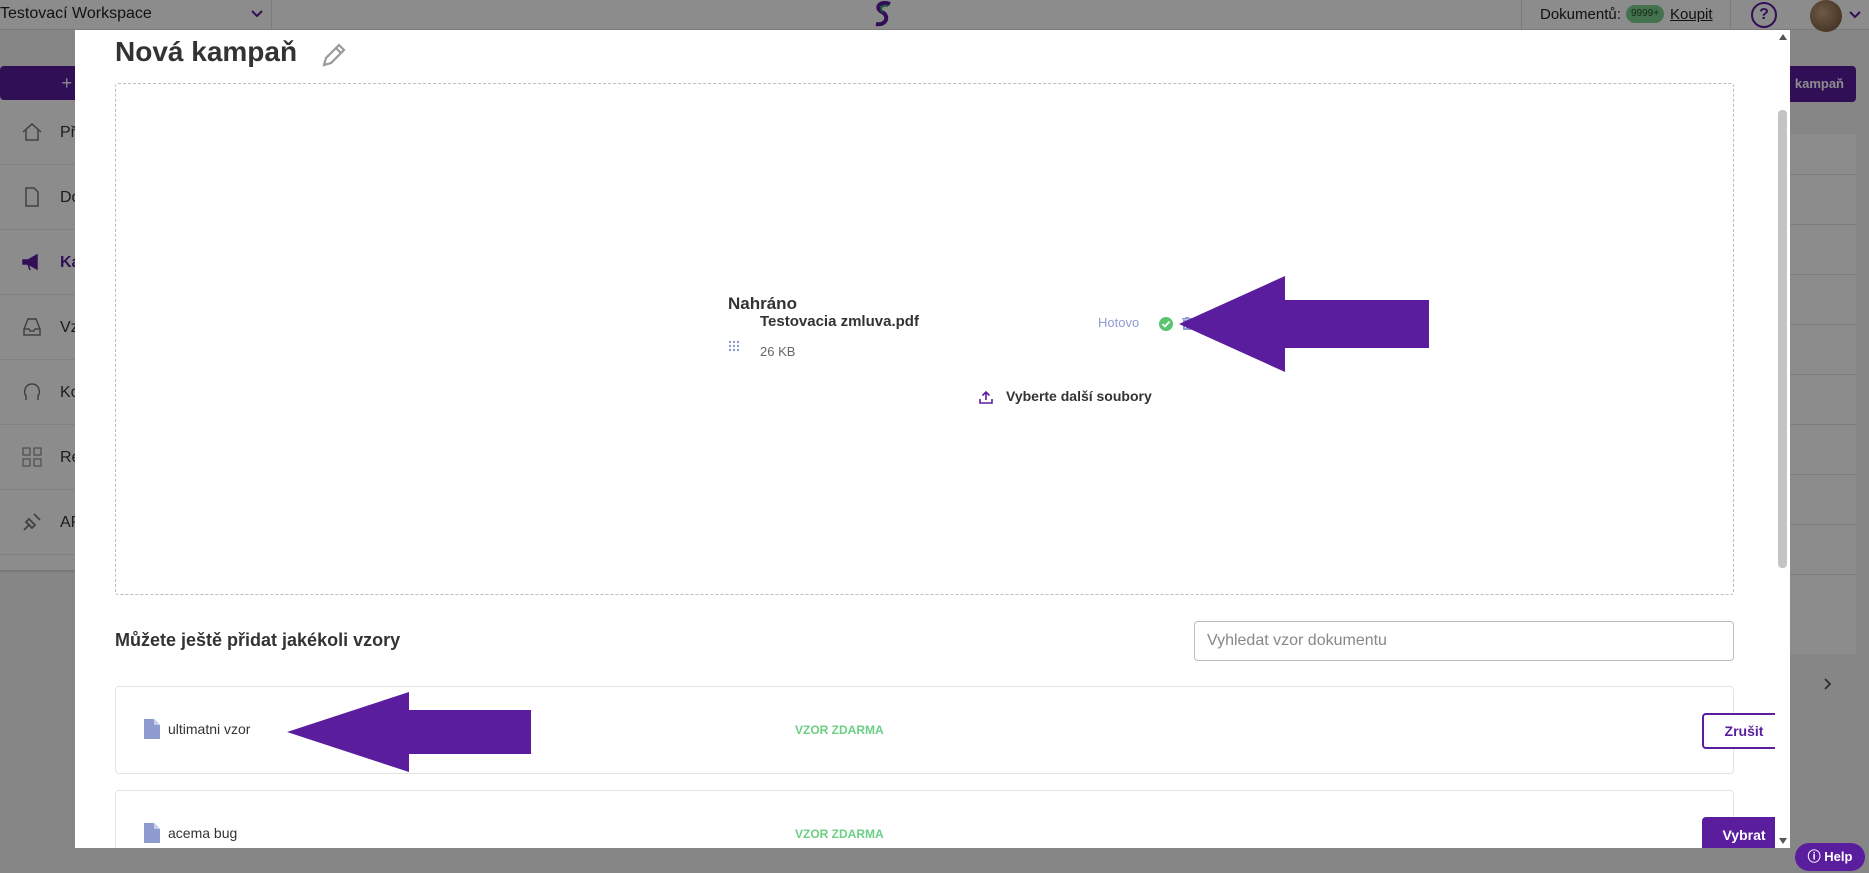  What do you see at coordinates (1783, 37) in the screenshot?
I see `scroll-up-icon` at bounding box center [1783, 37].